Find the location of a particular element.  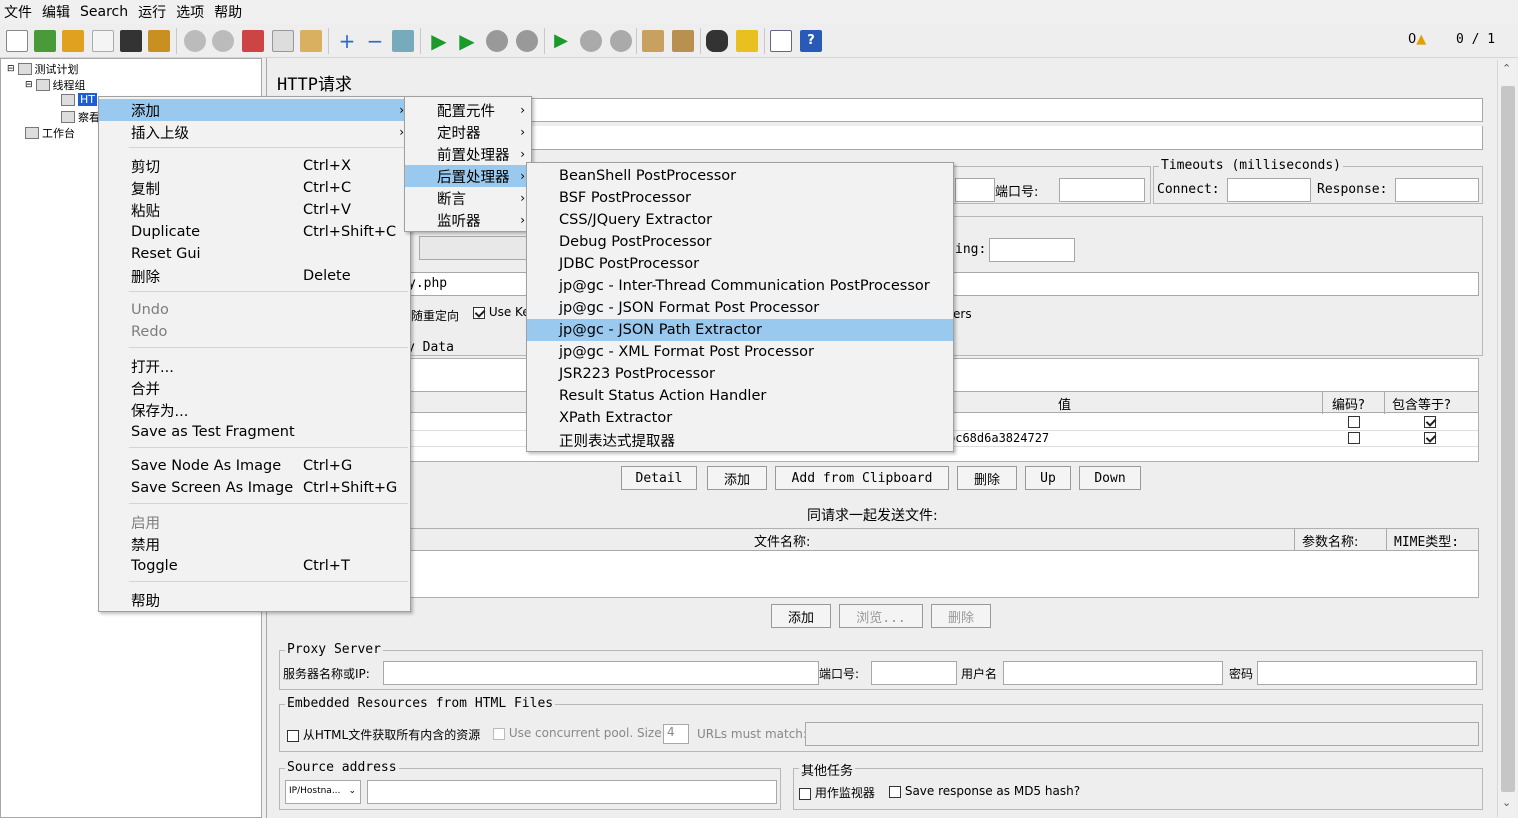

context-menu-item: Toggle Ctrl+T is located at coordinates (254, 566).